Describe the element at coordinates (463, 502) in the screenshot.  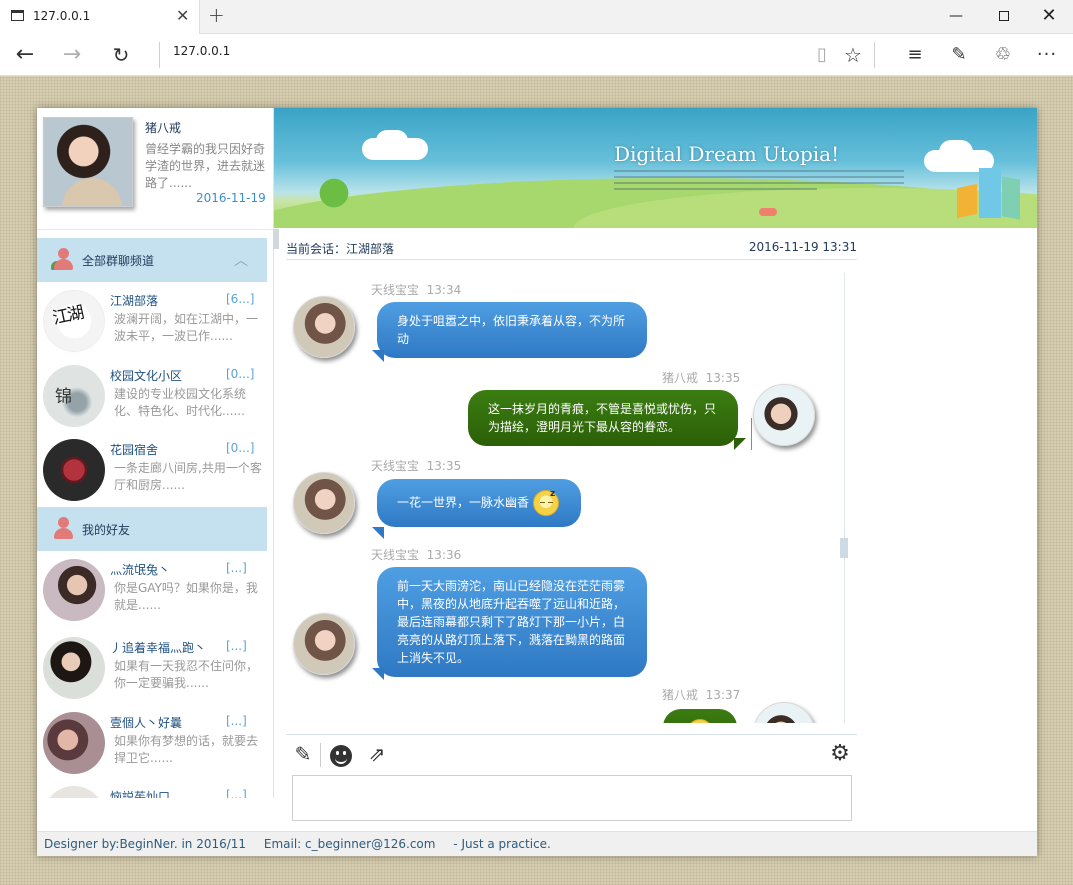
I see `message-text: 一花一世界，一脉水幽香` at that location.